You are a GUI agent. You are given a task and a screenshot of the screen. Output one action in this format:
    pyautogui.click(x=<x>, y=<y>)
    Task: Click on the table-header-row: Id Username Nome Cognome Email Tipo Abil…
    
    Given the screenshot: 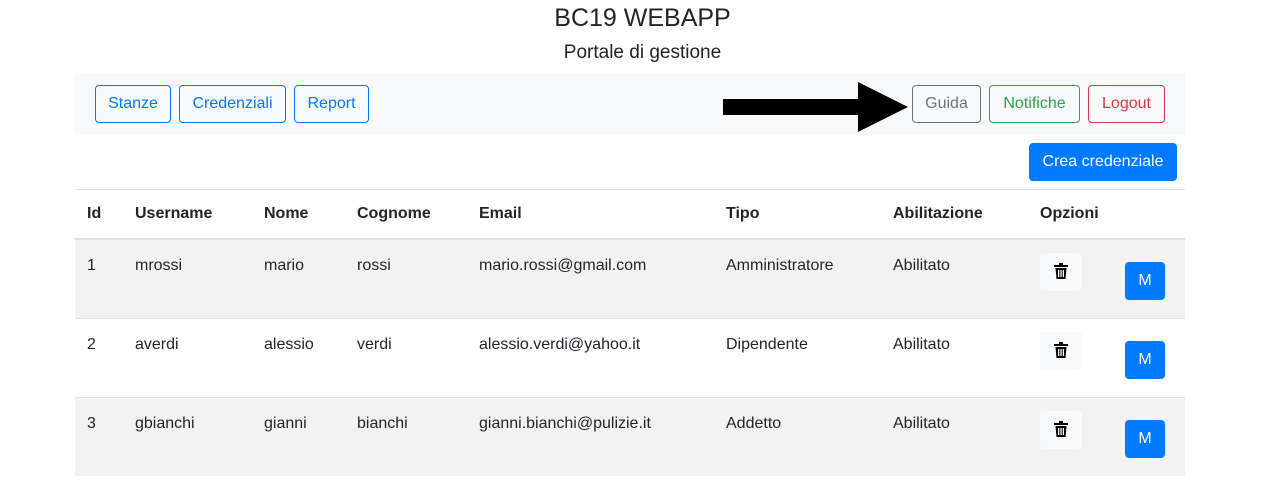 What is the action you would take?
    pyautogui.click(x=630, y=214)
    